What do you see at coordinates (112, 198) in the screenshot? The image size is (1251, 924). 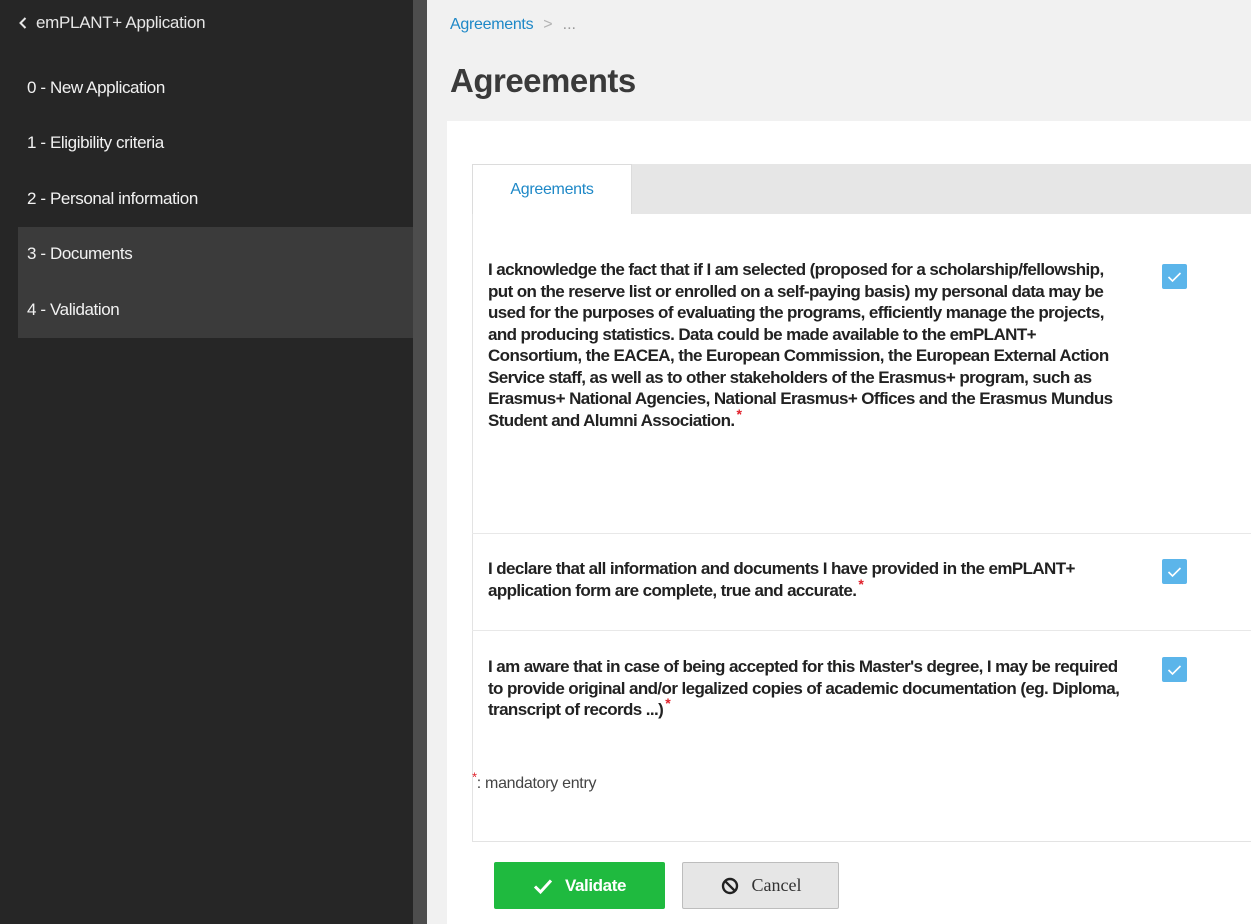 I see `sidebar-item-label: 2 - Personal information` at bounding box center [112, 198].